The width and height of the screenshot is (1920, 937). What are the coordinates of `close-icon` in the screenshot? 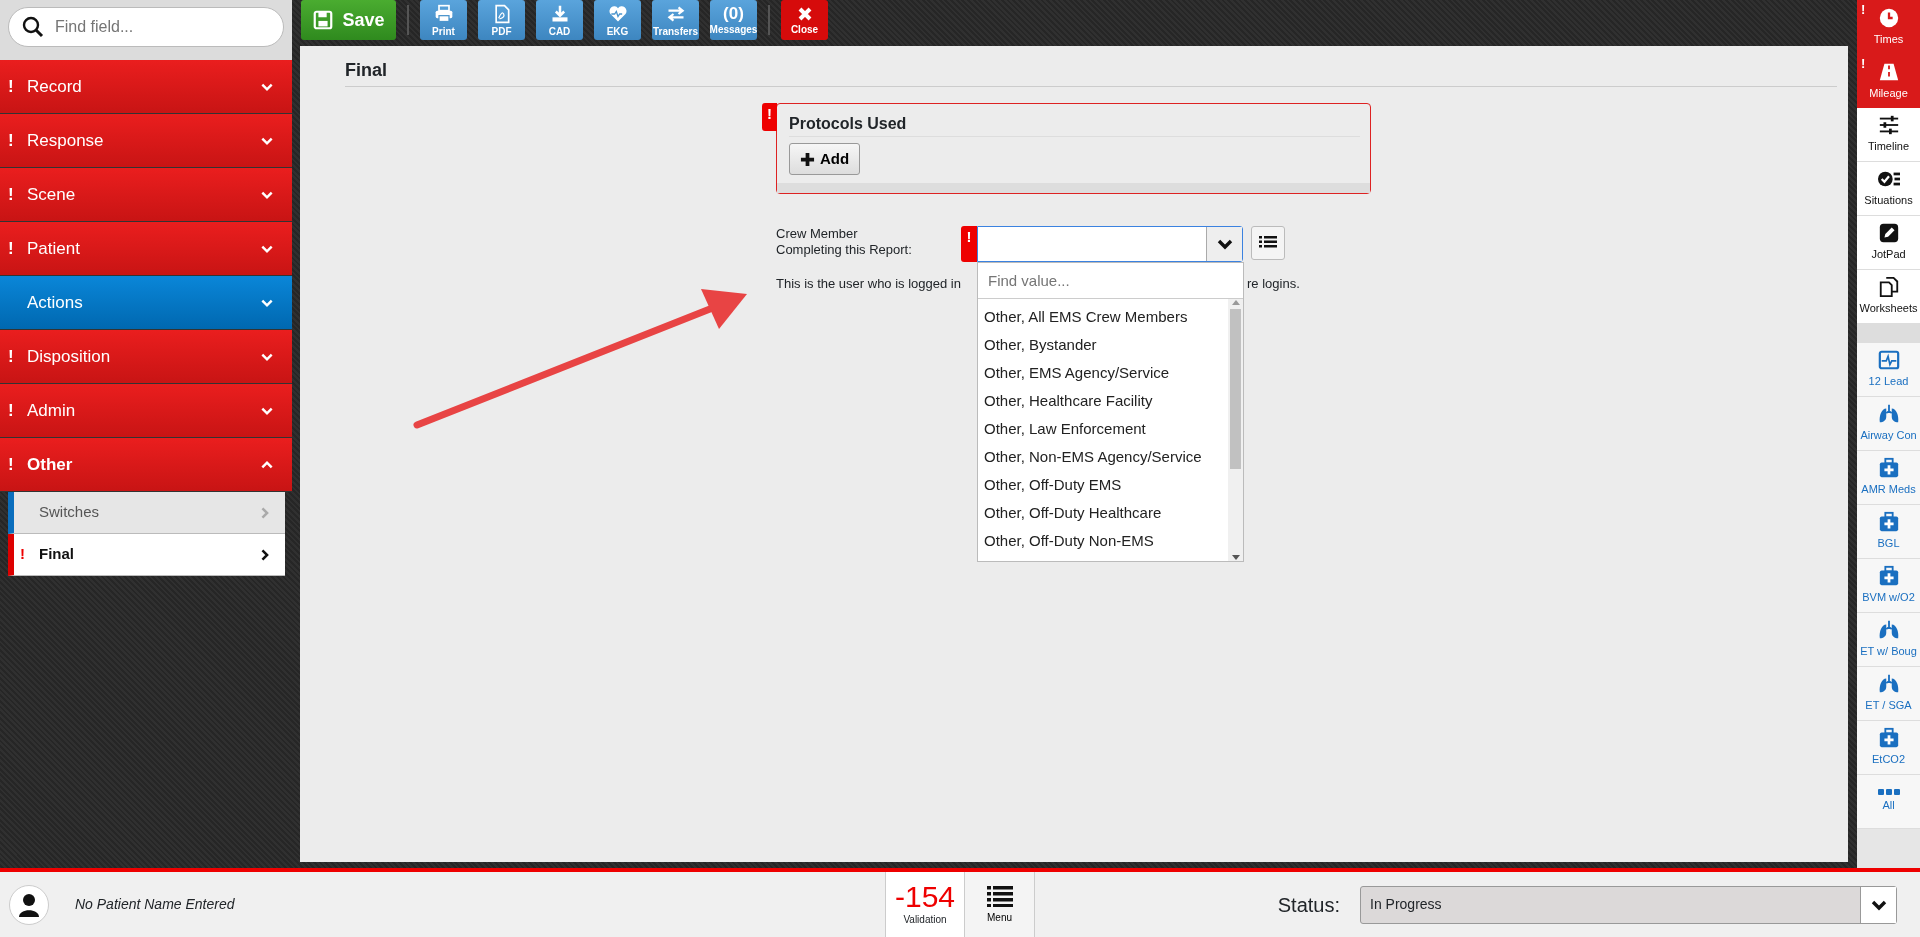 It's located at (804, 13).